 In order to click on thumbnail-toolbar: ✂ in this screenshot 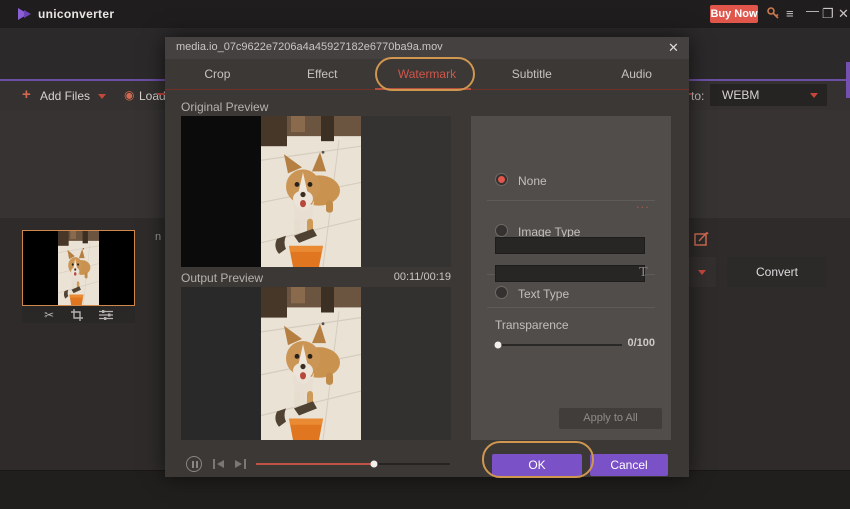, I will do `click(78, 314)`.